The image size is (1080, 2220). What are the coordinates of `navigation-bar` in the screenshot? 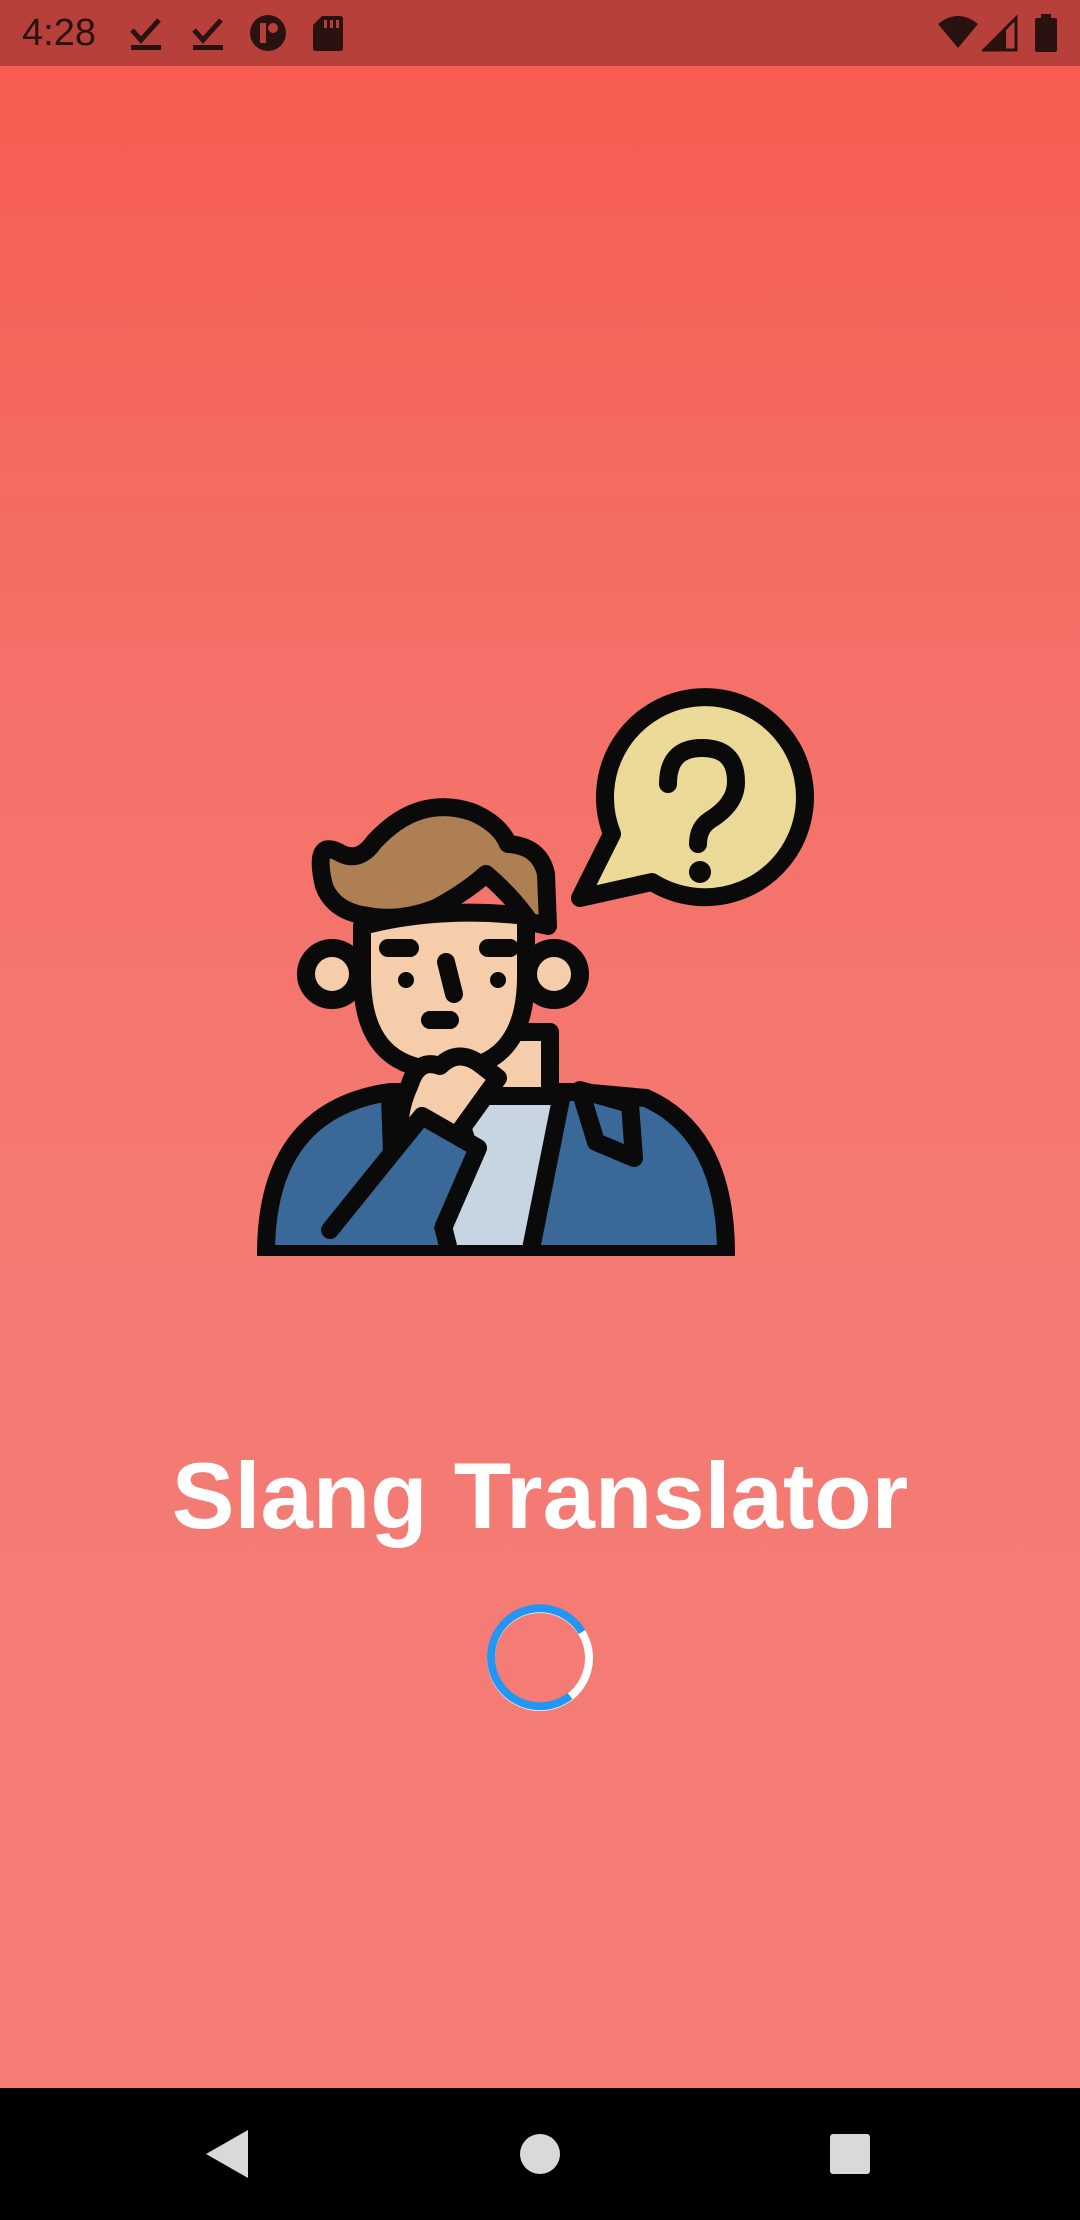 It's located at (540, 2154).